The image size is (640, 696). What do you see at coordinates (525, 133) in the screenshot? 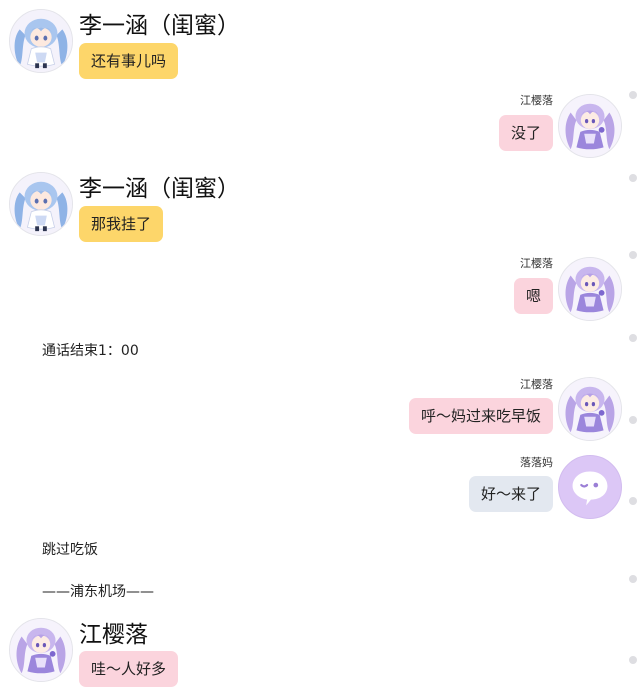
I see `message-bubble: 没了` at bounding box center [525, 133].